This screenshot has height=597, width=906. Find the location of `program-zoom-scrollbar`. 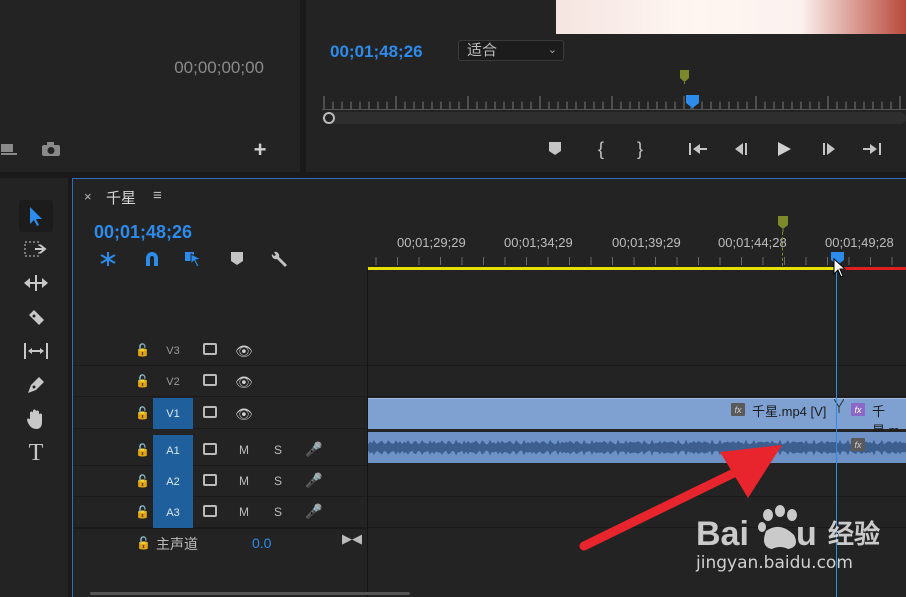

program-zoom-scrollbar is located at coordinates (614, 118).